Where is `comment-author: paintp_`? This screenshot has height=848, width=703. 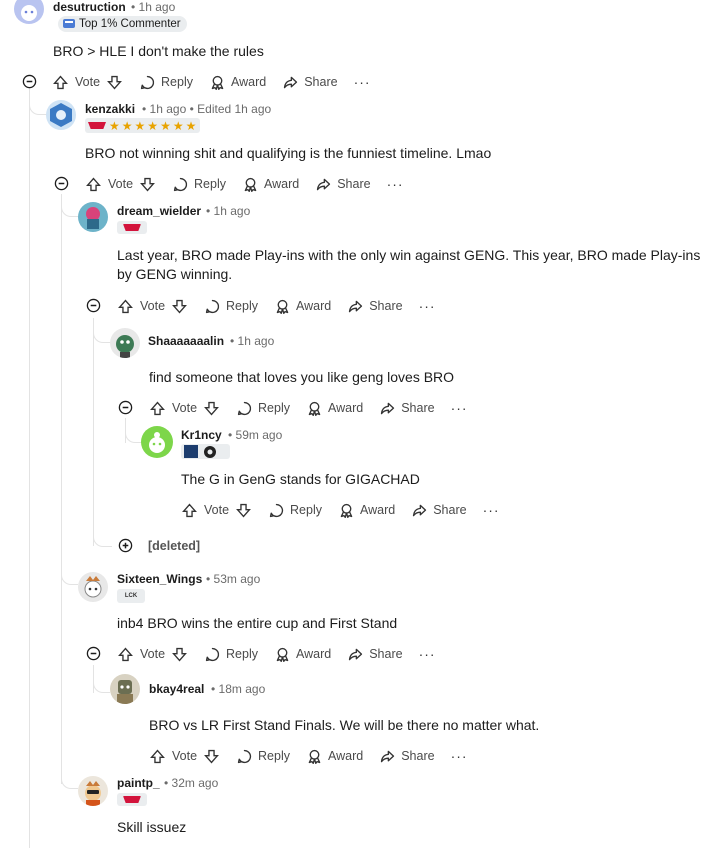 comment-author: paintp_ is located at coordinates (138, 783).